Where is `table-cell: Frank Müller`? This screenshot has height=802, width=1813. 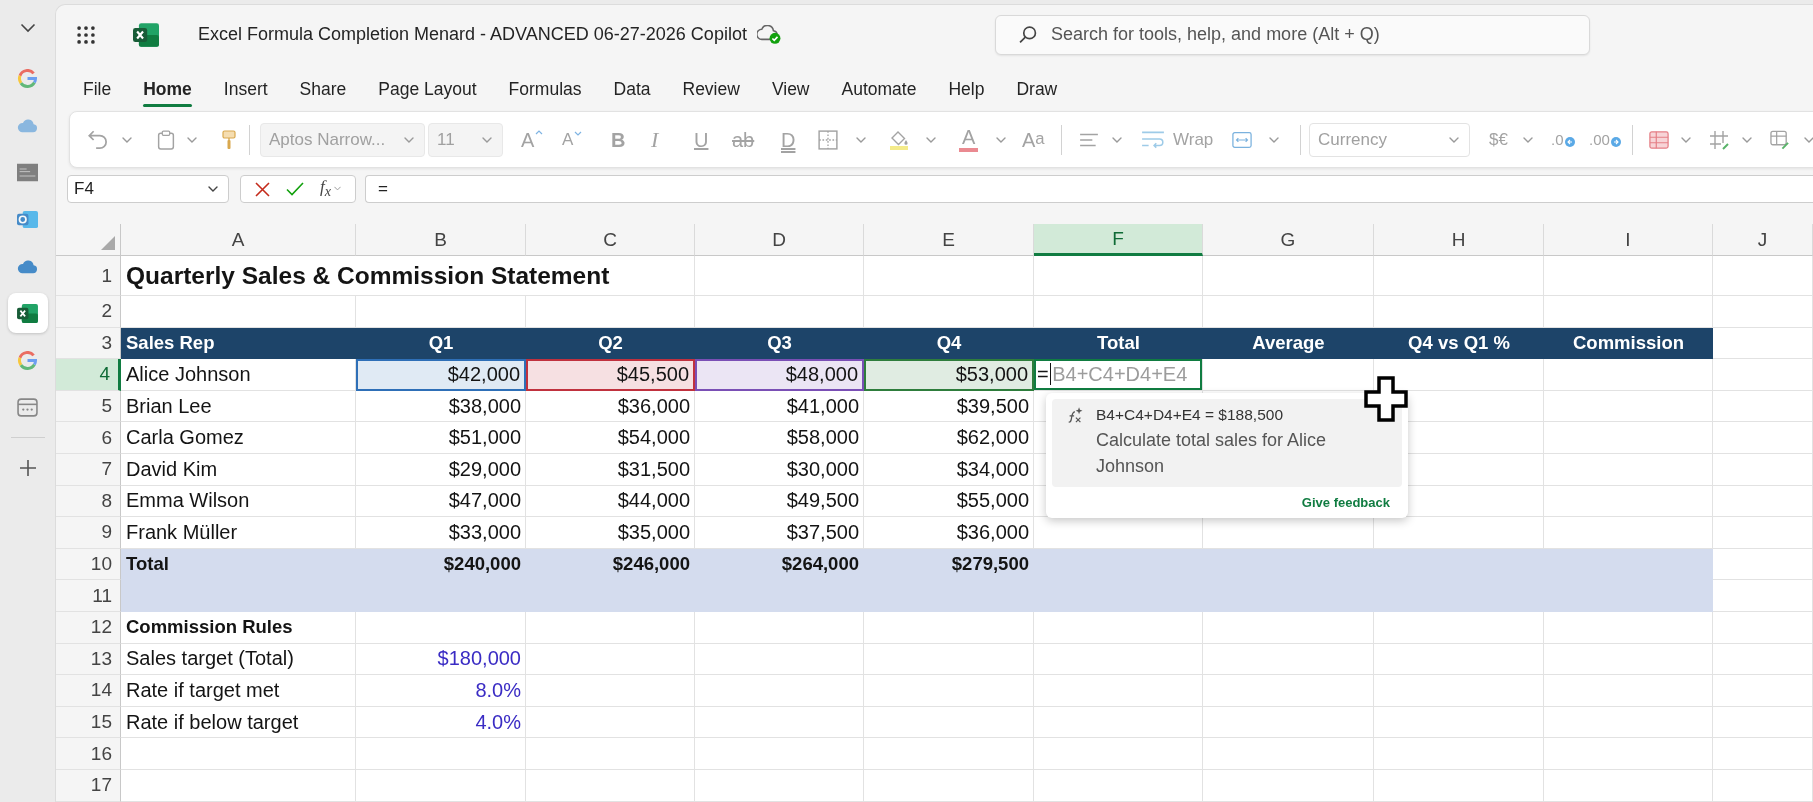
table-cell: Frank Müller is located at coordinates (238, 533).